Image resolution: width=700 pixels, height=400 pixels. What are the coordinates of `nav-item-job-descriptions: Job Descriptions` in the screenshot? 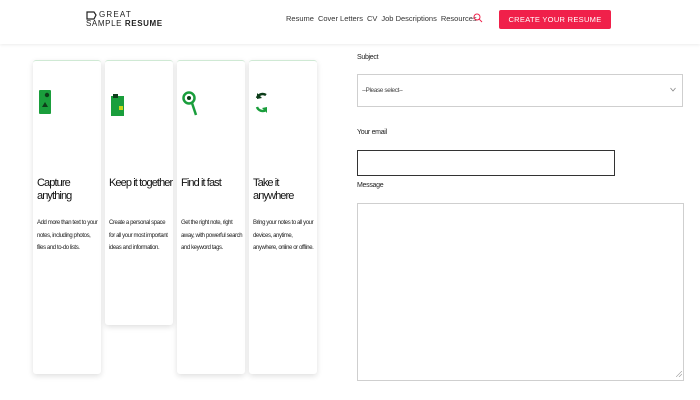 It's located at (408, 18).